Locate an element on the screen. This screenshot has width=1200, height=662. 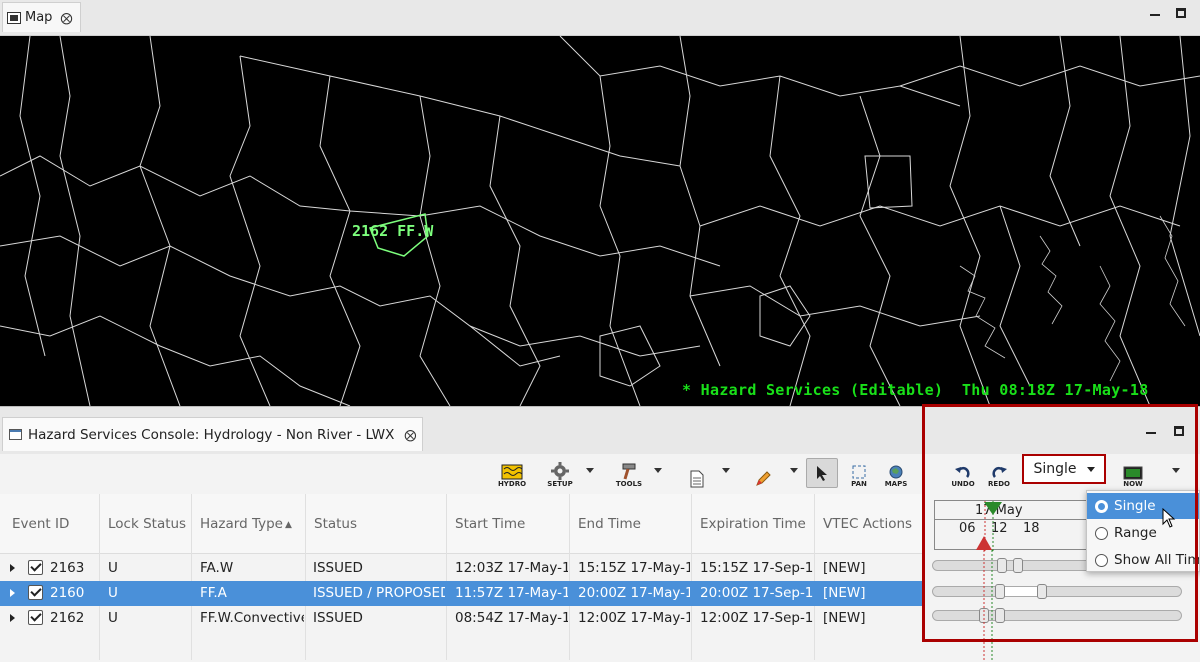
menu-item-show-all-time: Show All Time is located at coordinates (1143, 559).